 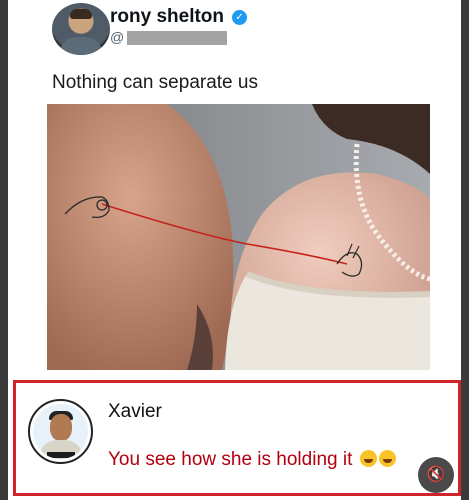 I want to click on author-name: rony shelton, so click(x=167, y=17).